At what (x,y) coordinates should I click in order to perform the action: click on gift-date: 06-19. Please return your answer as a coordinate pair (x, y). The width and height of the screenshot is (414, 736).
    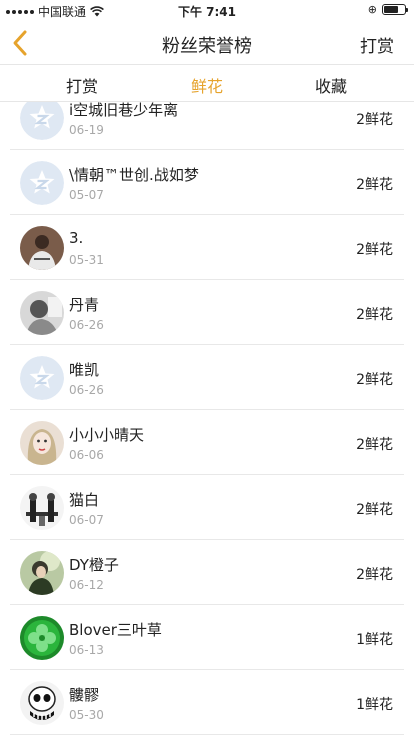
    Looking at the image, I should click on (86, 130).